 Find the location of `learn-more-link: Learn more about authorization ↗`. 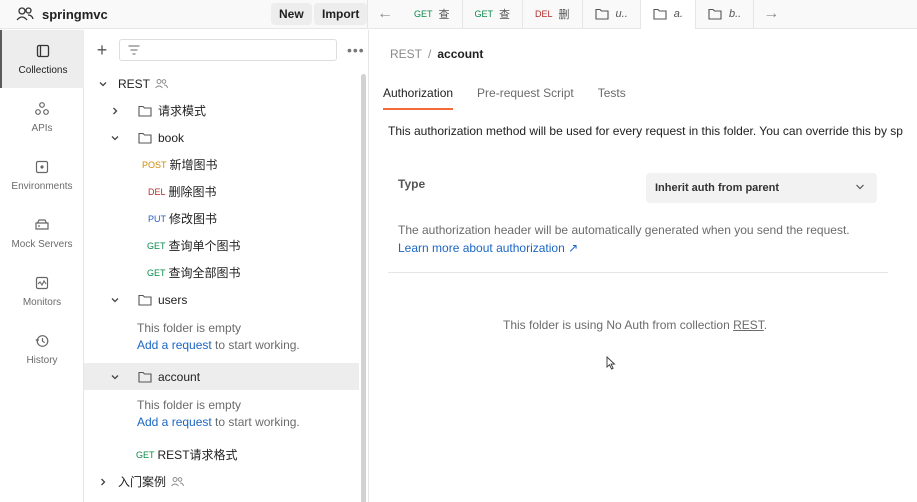

learn-more-link: Learn more about authorization ↗ is located at coordinates (624, 248).